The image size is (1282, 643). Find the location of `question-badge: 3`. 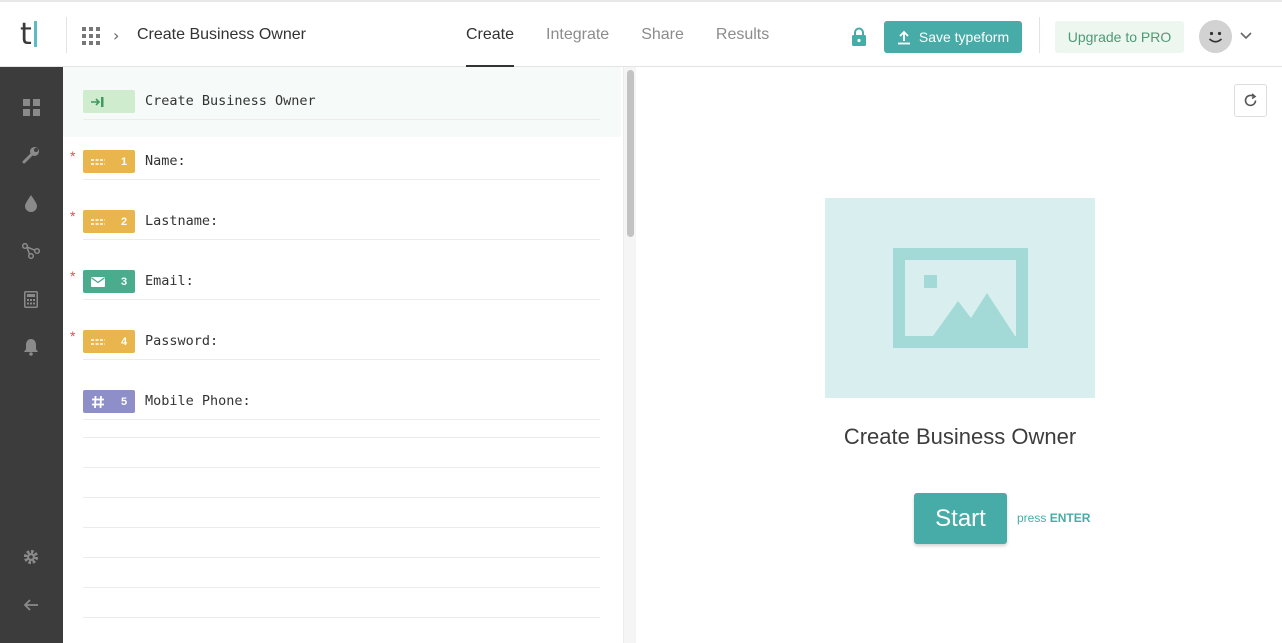

question-badge: 3 is located at coordinates (109, 281).